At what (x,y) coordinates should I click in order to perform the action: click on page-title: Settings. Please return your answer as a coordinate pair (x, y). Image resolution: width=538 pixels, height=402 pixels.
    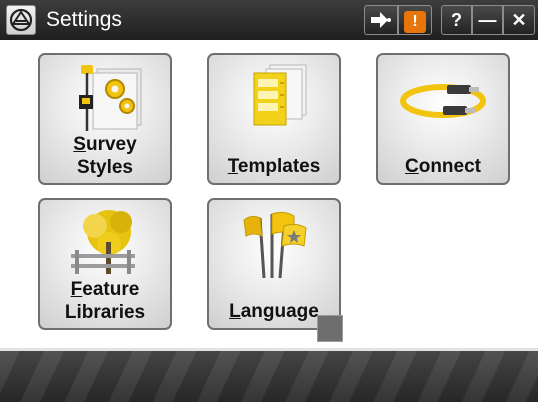
    Looking at the image, I should click on (84, 19).